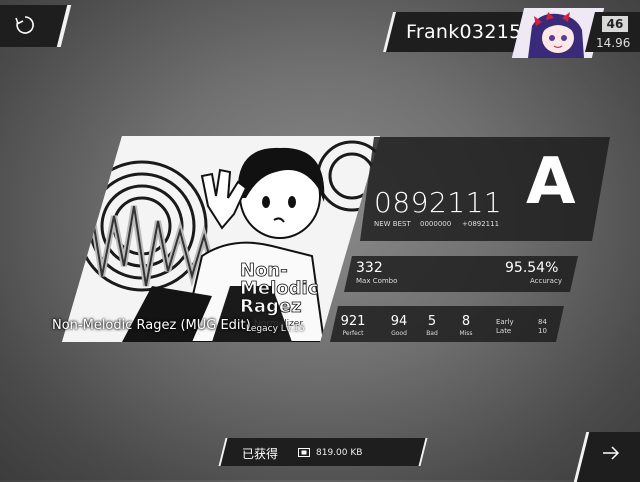 This screenshot has width=640, height=482. Describe the element at coordinates (438, 202) in the screenshot. I see `score-value: 0892111` at that location.